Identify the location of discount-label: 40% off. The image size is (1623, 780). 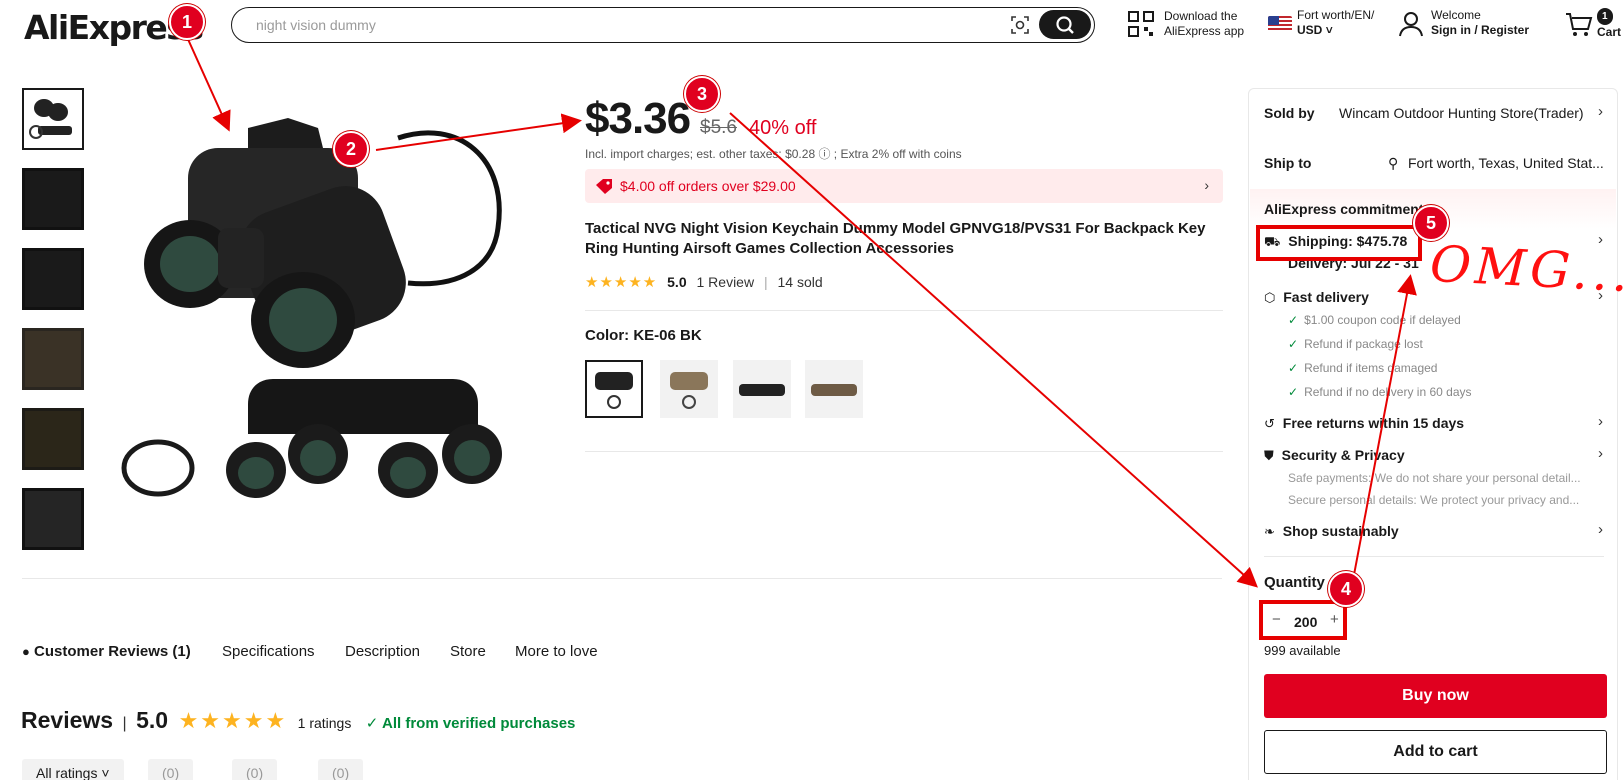
(783, 128).